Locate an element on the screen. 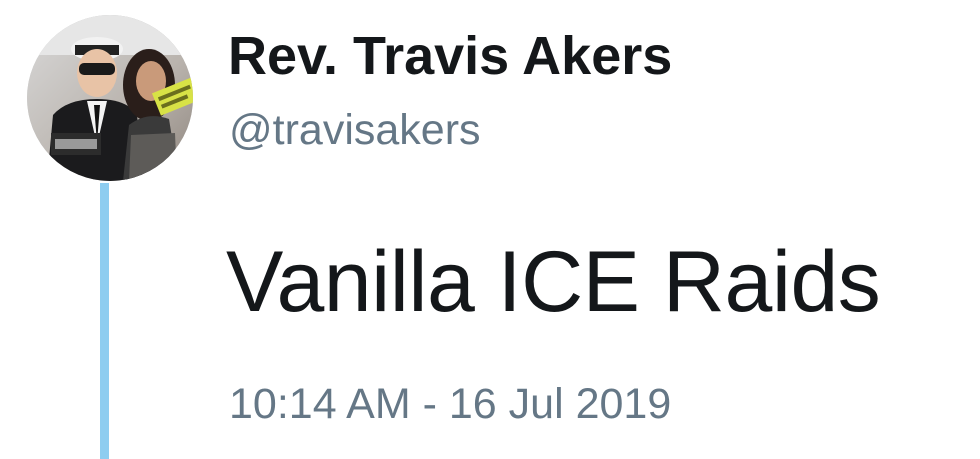  user-handle: @travisakers is located at coordinates (355, 130).